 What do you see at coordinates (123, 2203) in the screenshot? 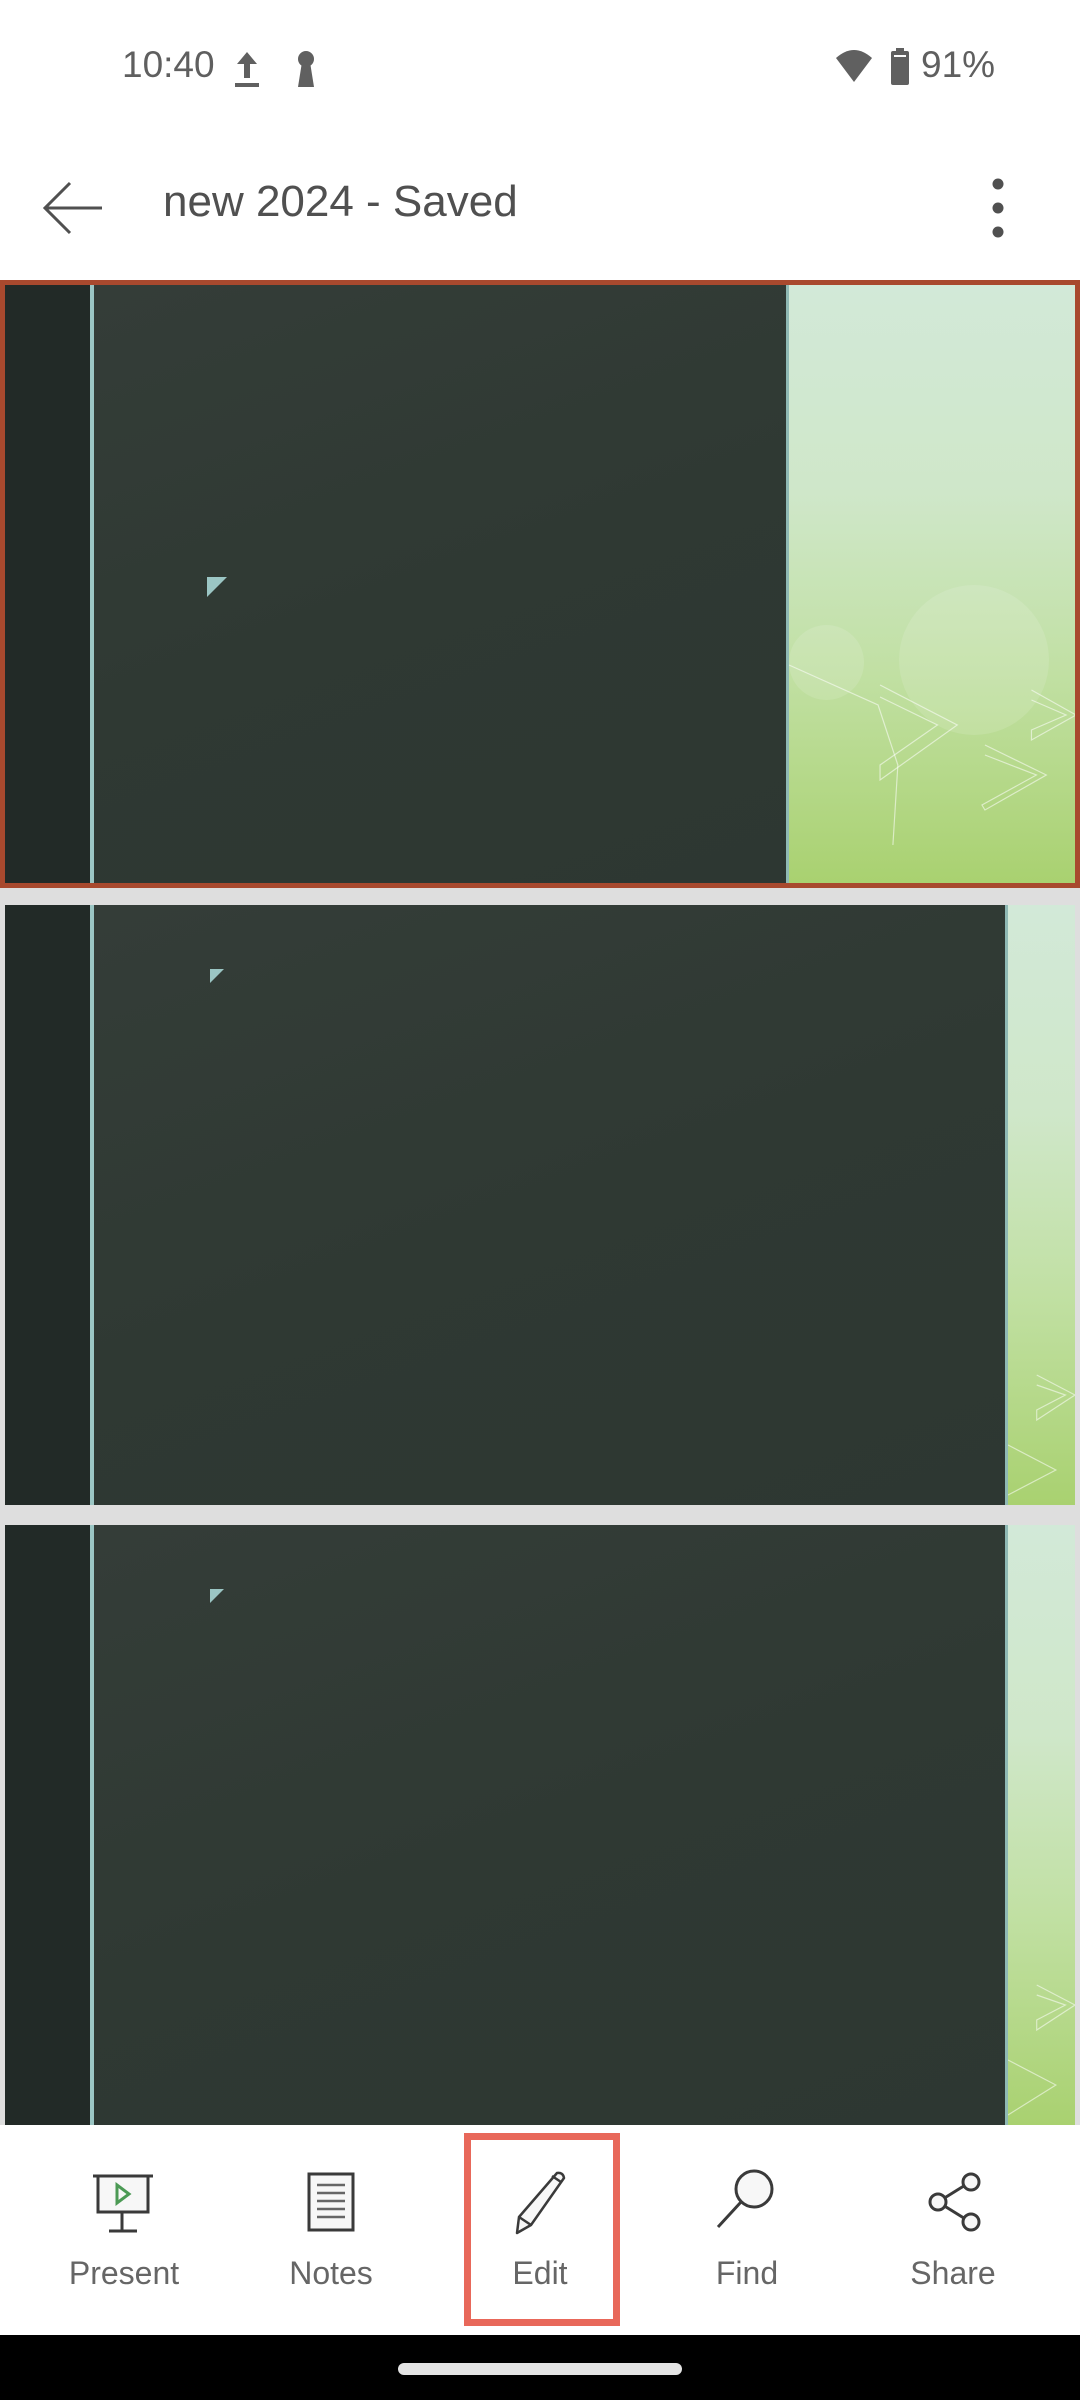
I see `presentation-play-icon` at bounding box center [123, 2203].